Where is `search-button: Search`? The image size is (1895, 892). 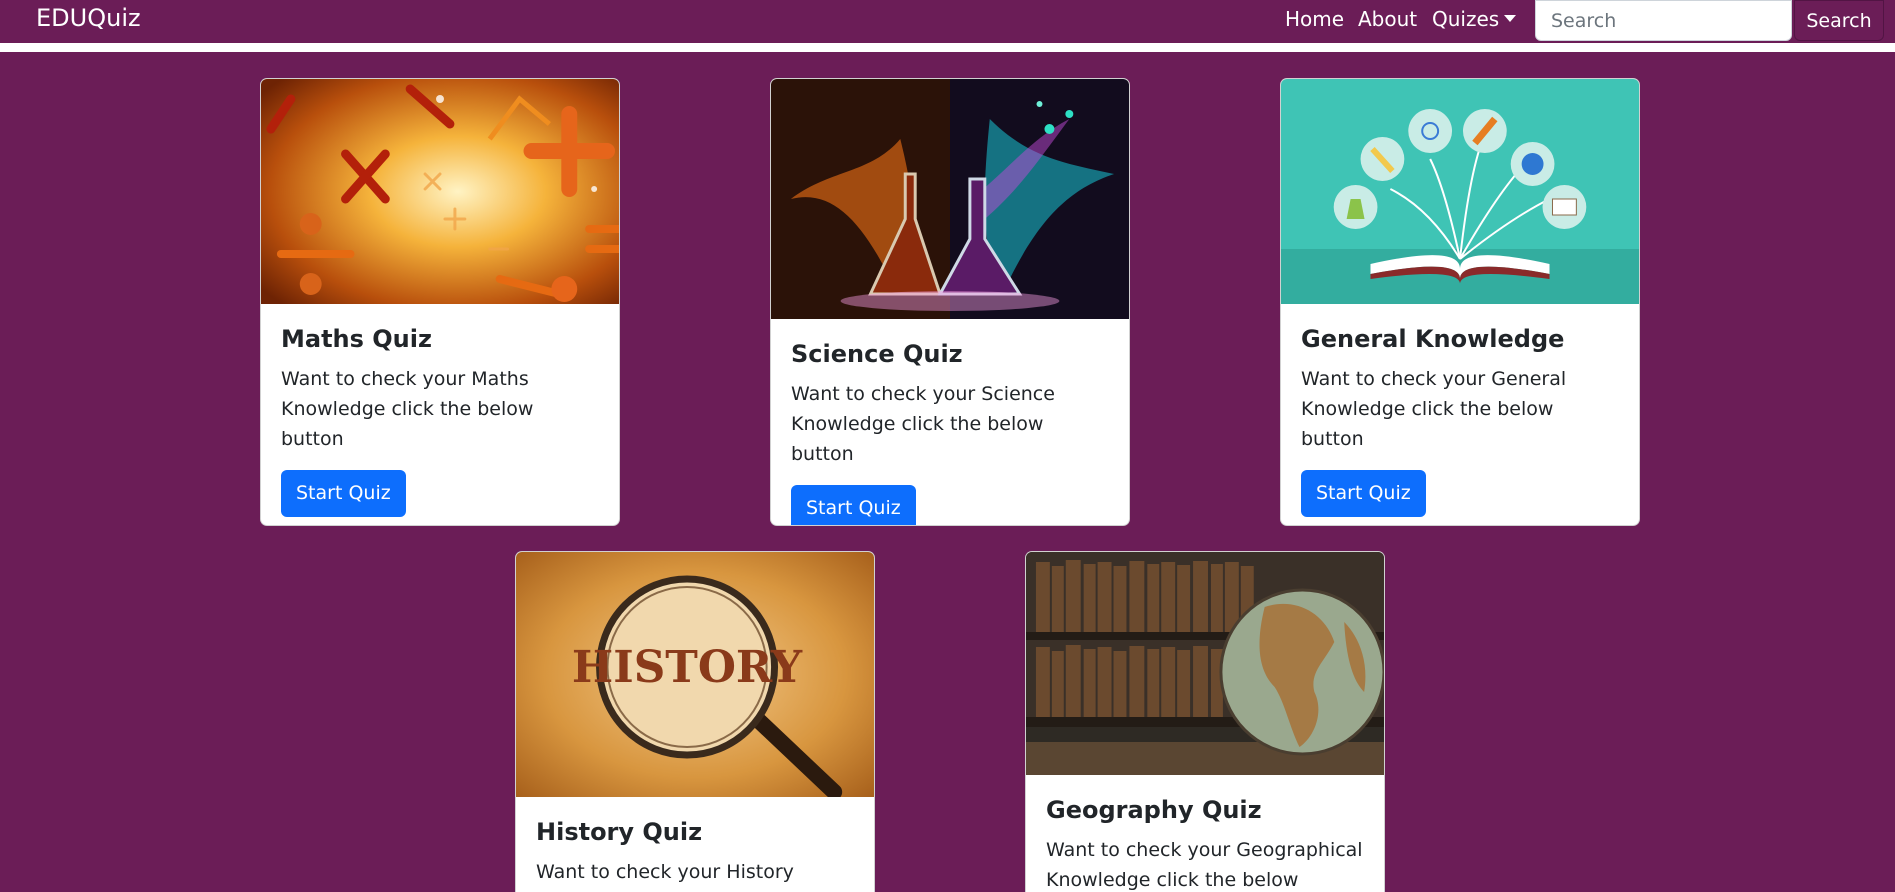 search-button: Search is located at coordinates (1839, 20).